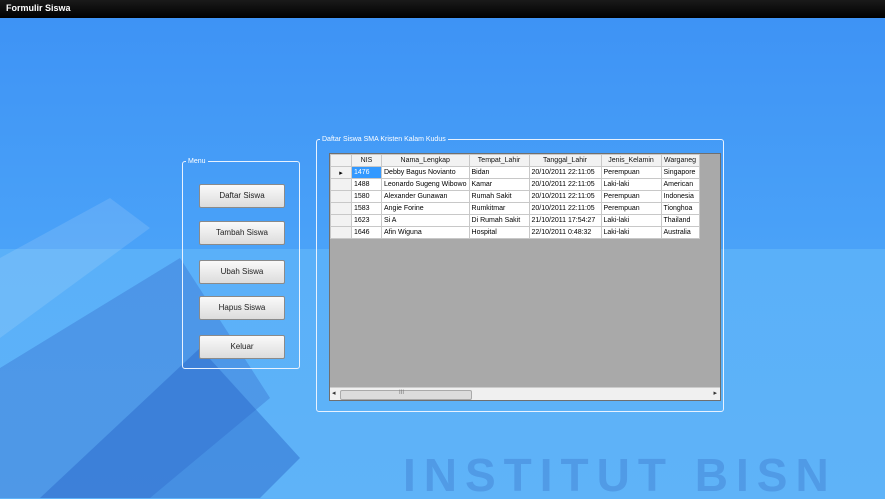 Image resolution: width=885 pixels, height=499 pixels. Describe the element at coordinates (366, 232) in the screenshot. I see `table-cell: 1646` at that location.